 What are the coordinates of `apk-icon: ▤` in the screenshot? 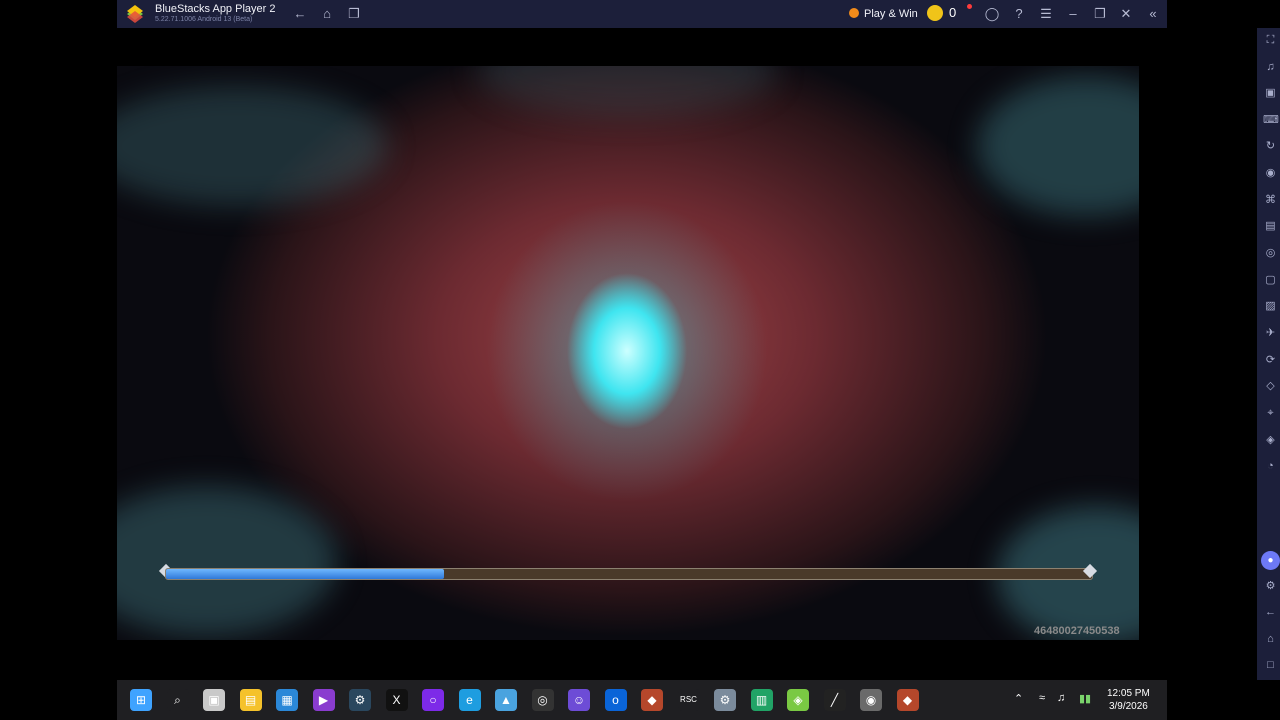 It's located at (1270, 226).